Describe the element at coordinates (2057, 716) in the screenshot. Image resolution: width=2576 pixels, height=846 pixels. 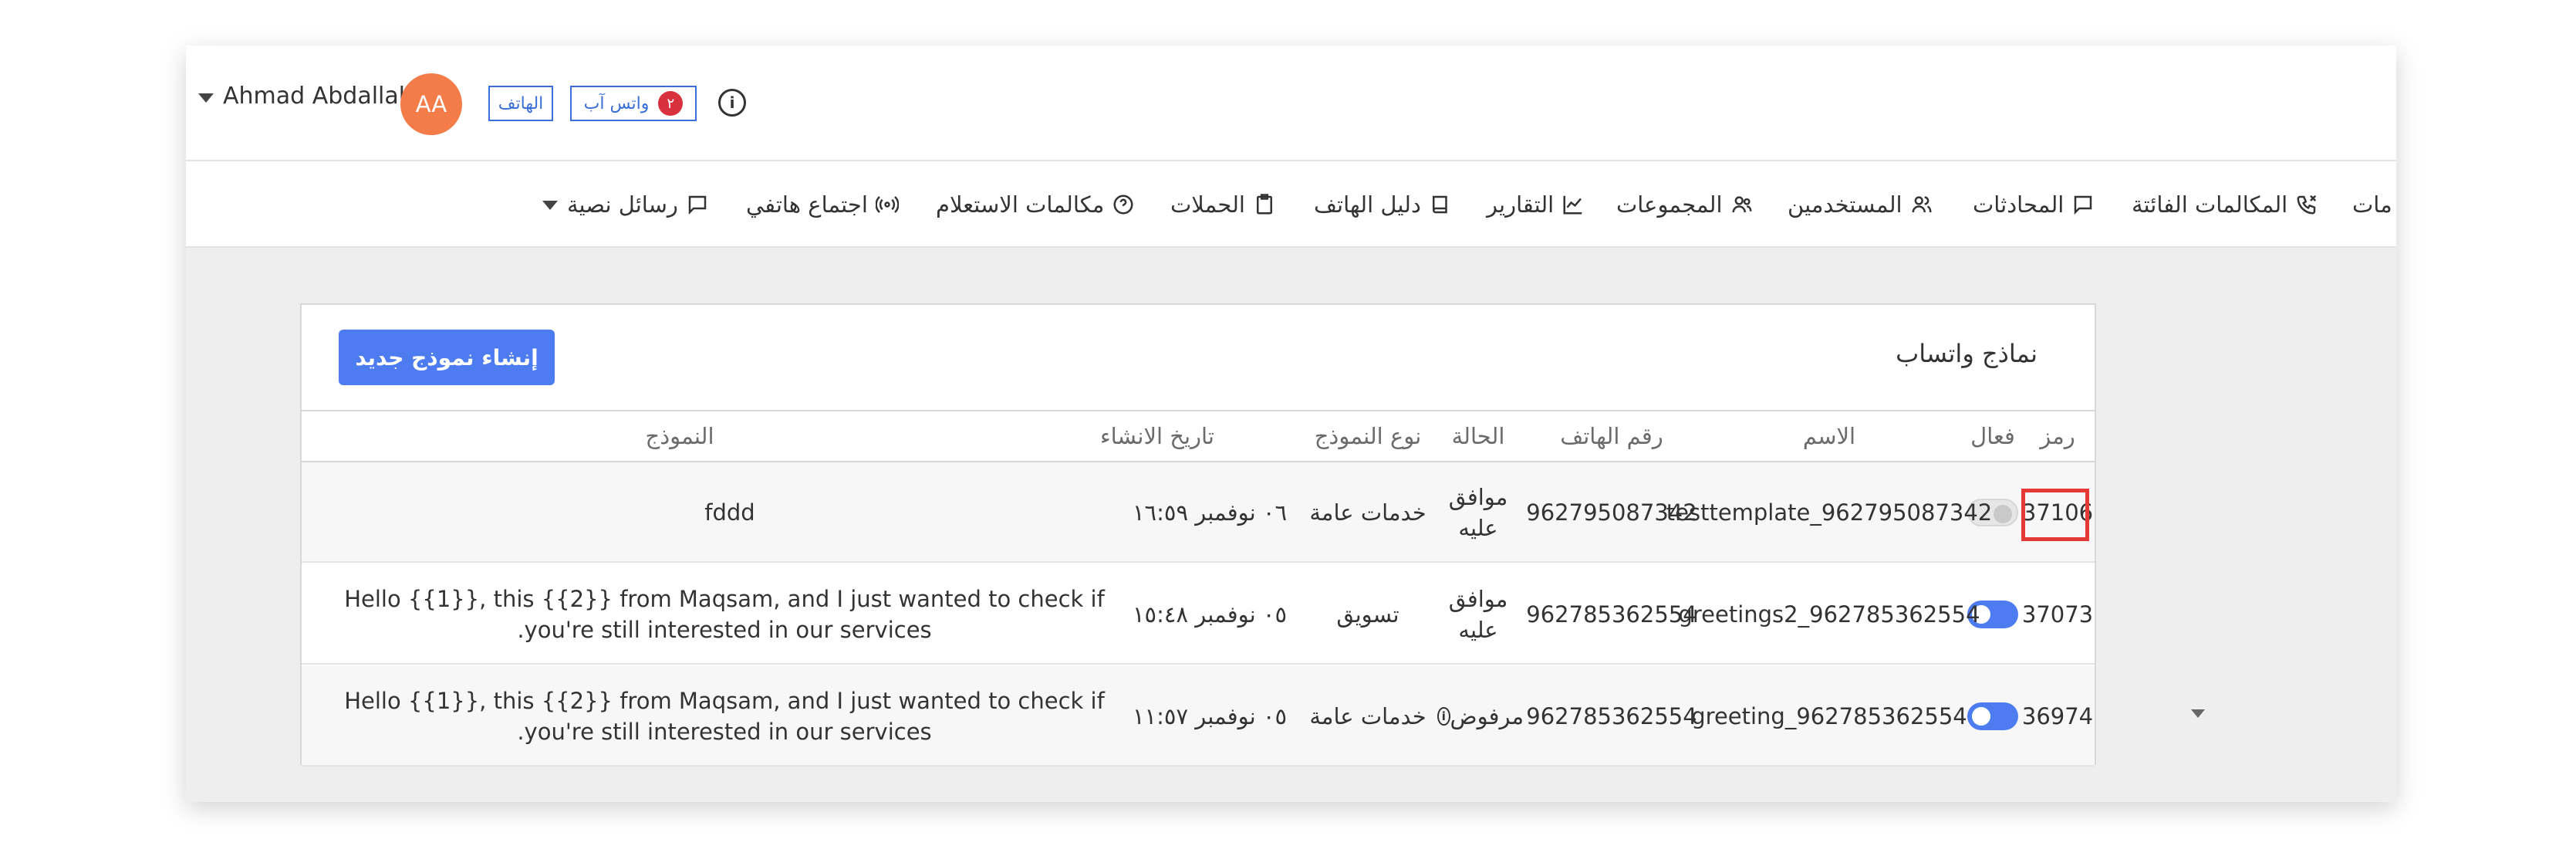
I see `row-code: 36974` at that location.